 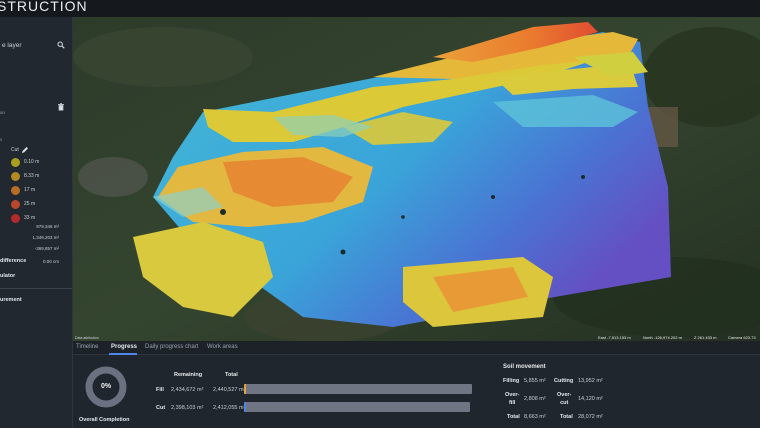 I want to click on measurement-label: urement, so click(x=11, y=300).